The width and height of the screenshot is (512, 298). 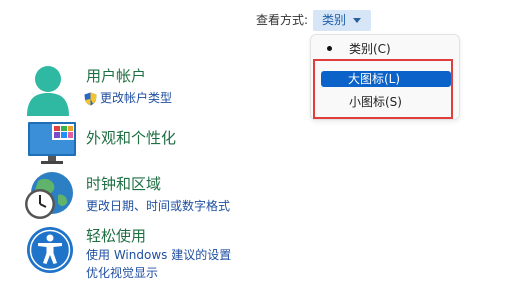 What do you see at coordinates (116, 236) in the screenshot?
I see `category-title-ease-of-access: 轻松使用` at bounding box center [116, 236].